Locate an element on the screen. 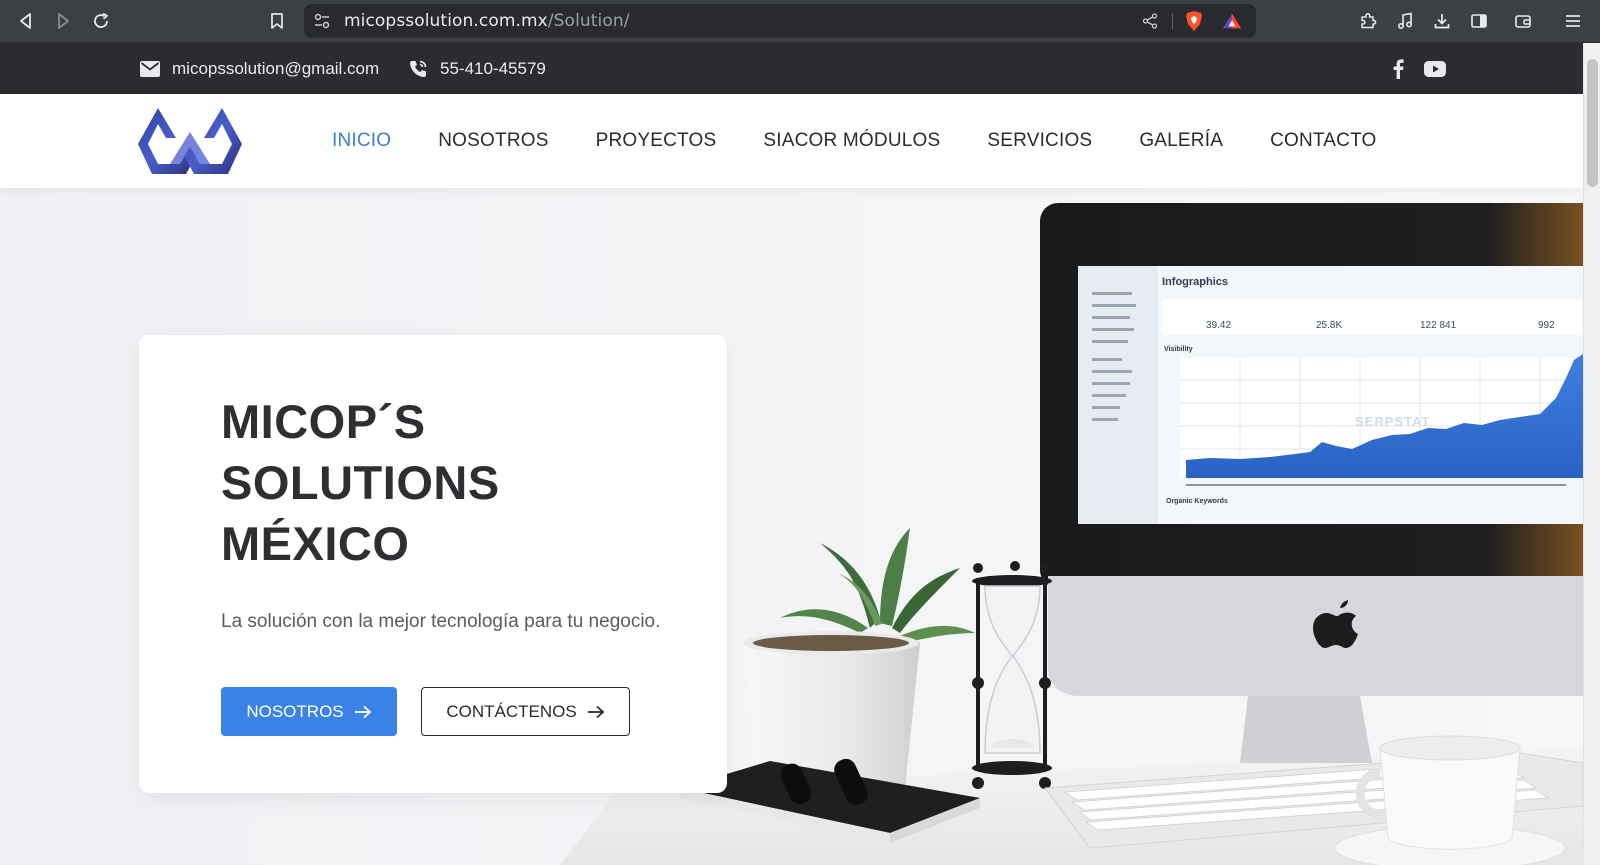 The height and width of the screenshot is (865, 1600). url-separator is located at coordinates (1172, 21).